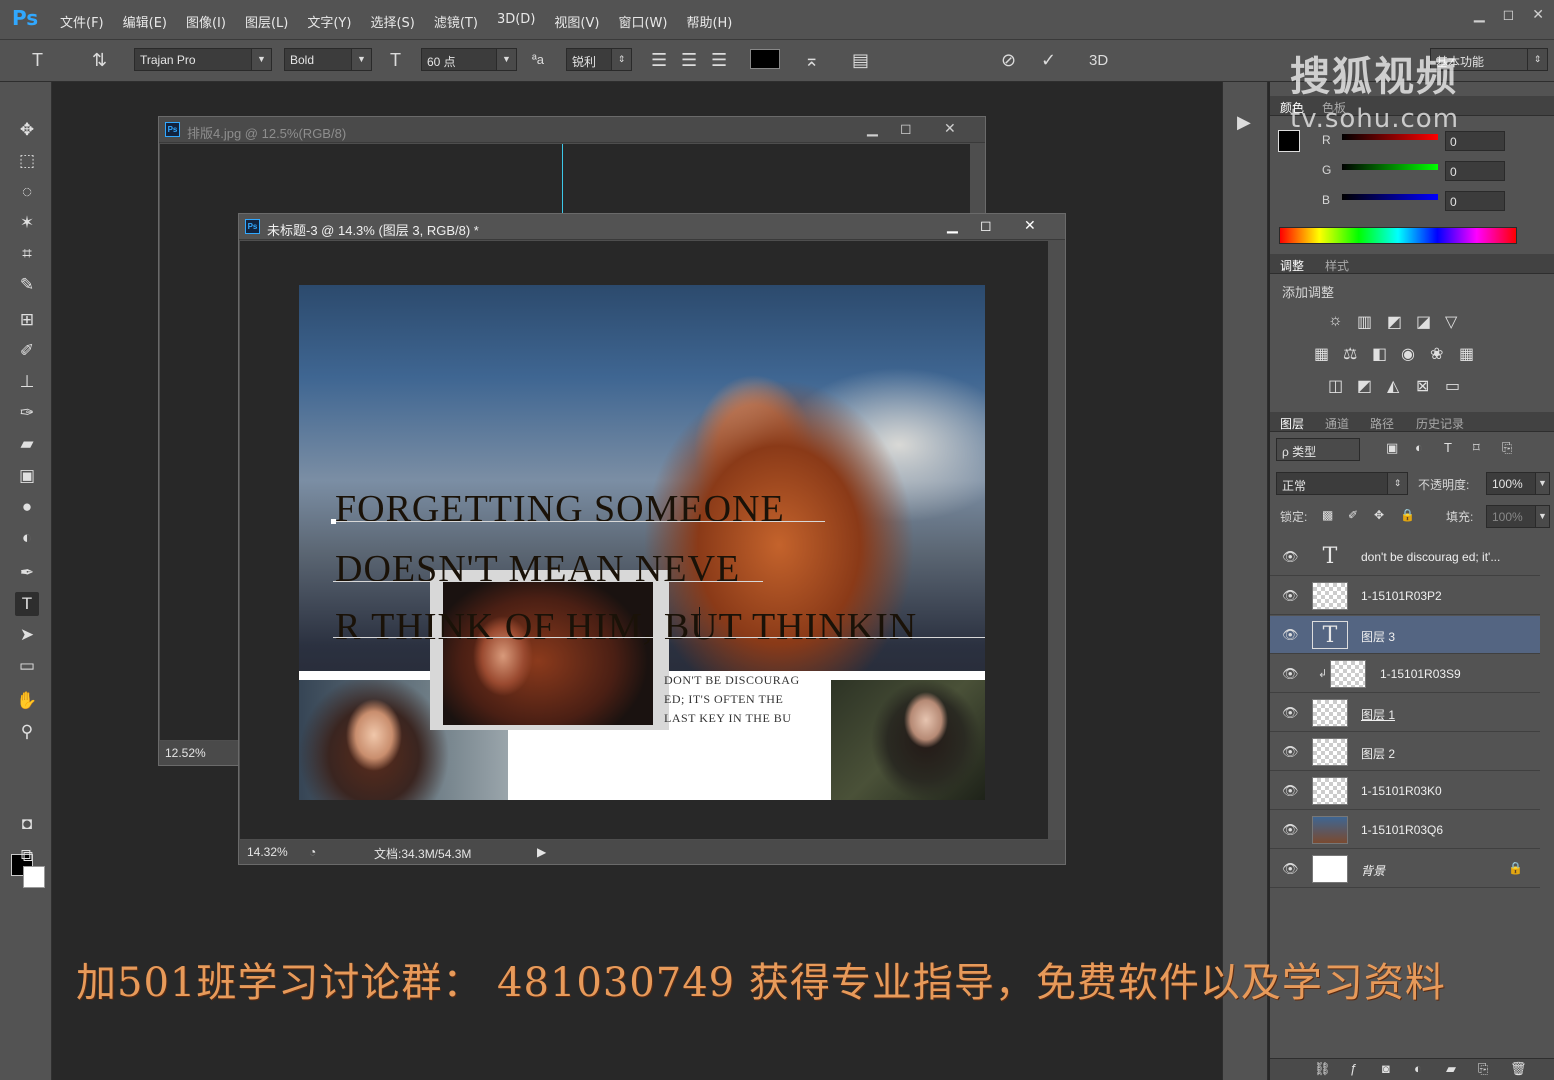 Image resolution: width=1554 pixels, height=1080 pixels. I want to click on filter-smart-object-icon: ⎘, so click(1507, 448).